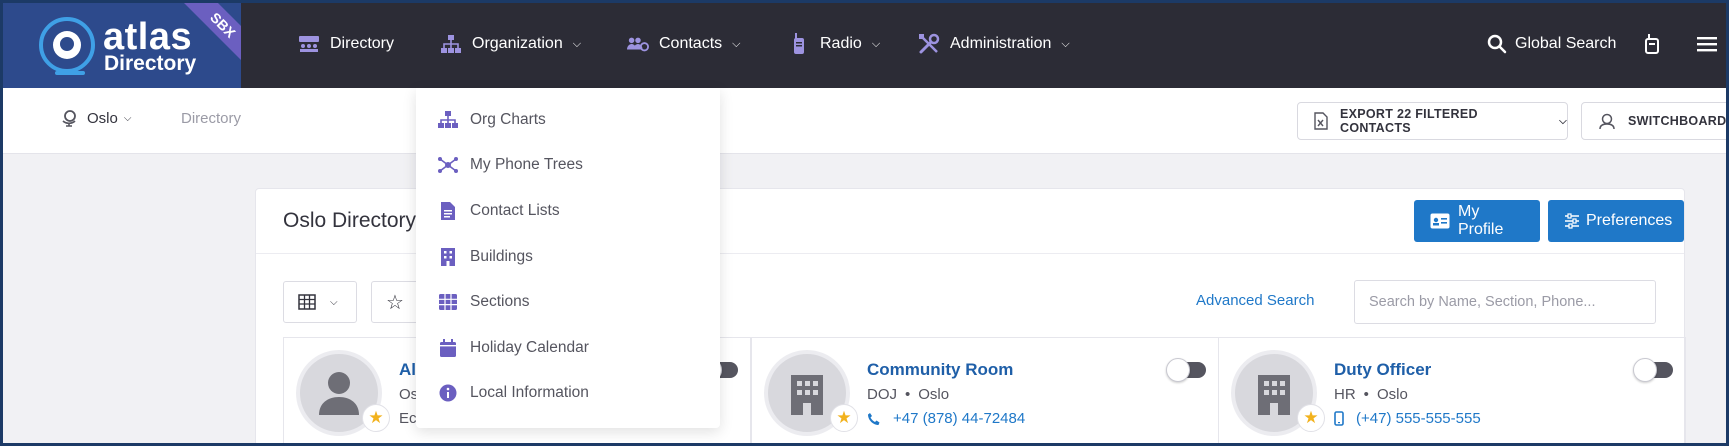 The image size is (1729, 446). Describe the element at coordinates (874, 419) in the screenshot. I see `phone-icon` at that location.